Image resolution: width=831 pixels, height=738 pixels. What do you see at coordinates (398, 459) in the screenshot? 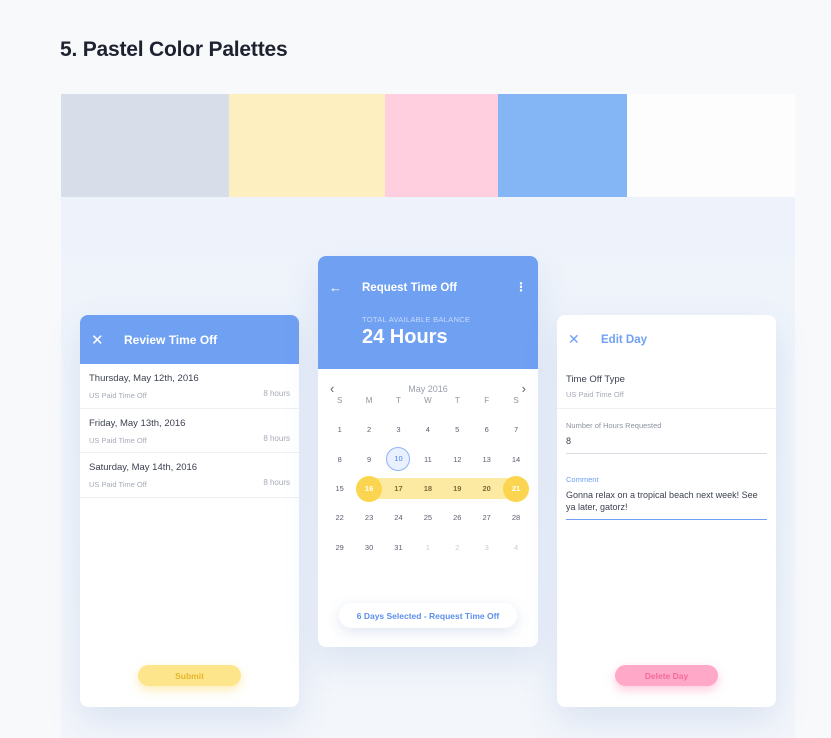
I see `calendar-day: 10` at bounding box center [398, 459].